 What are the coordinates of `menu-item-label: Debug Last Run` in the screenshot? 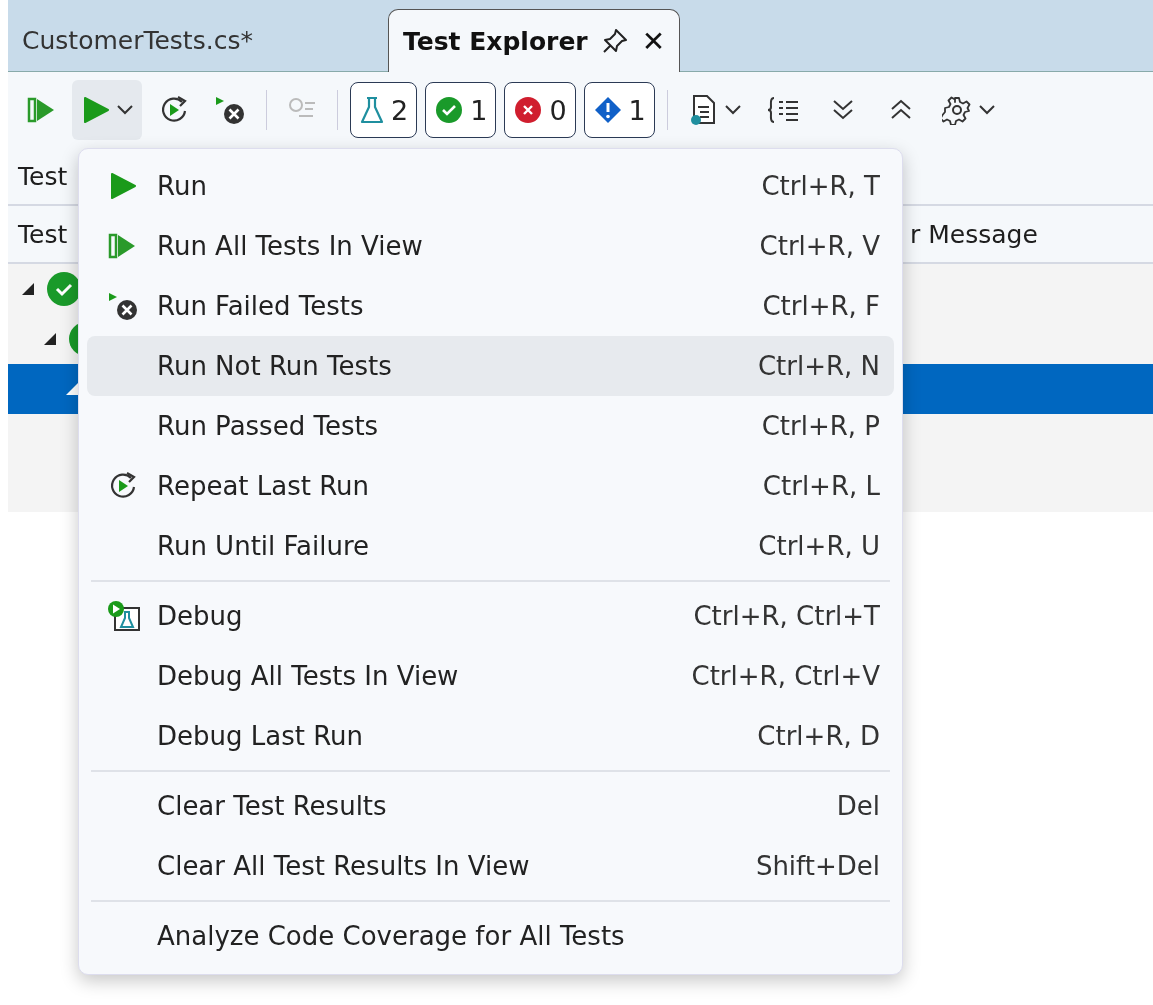 It's located at (261, 736).